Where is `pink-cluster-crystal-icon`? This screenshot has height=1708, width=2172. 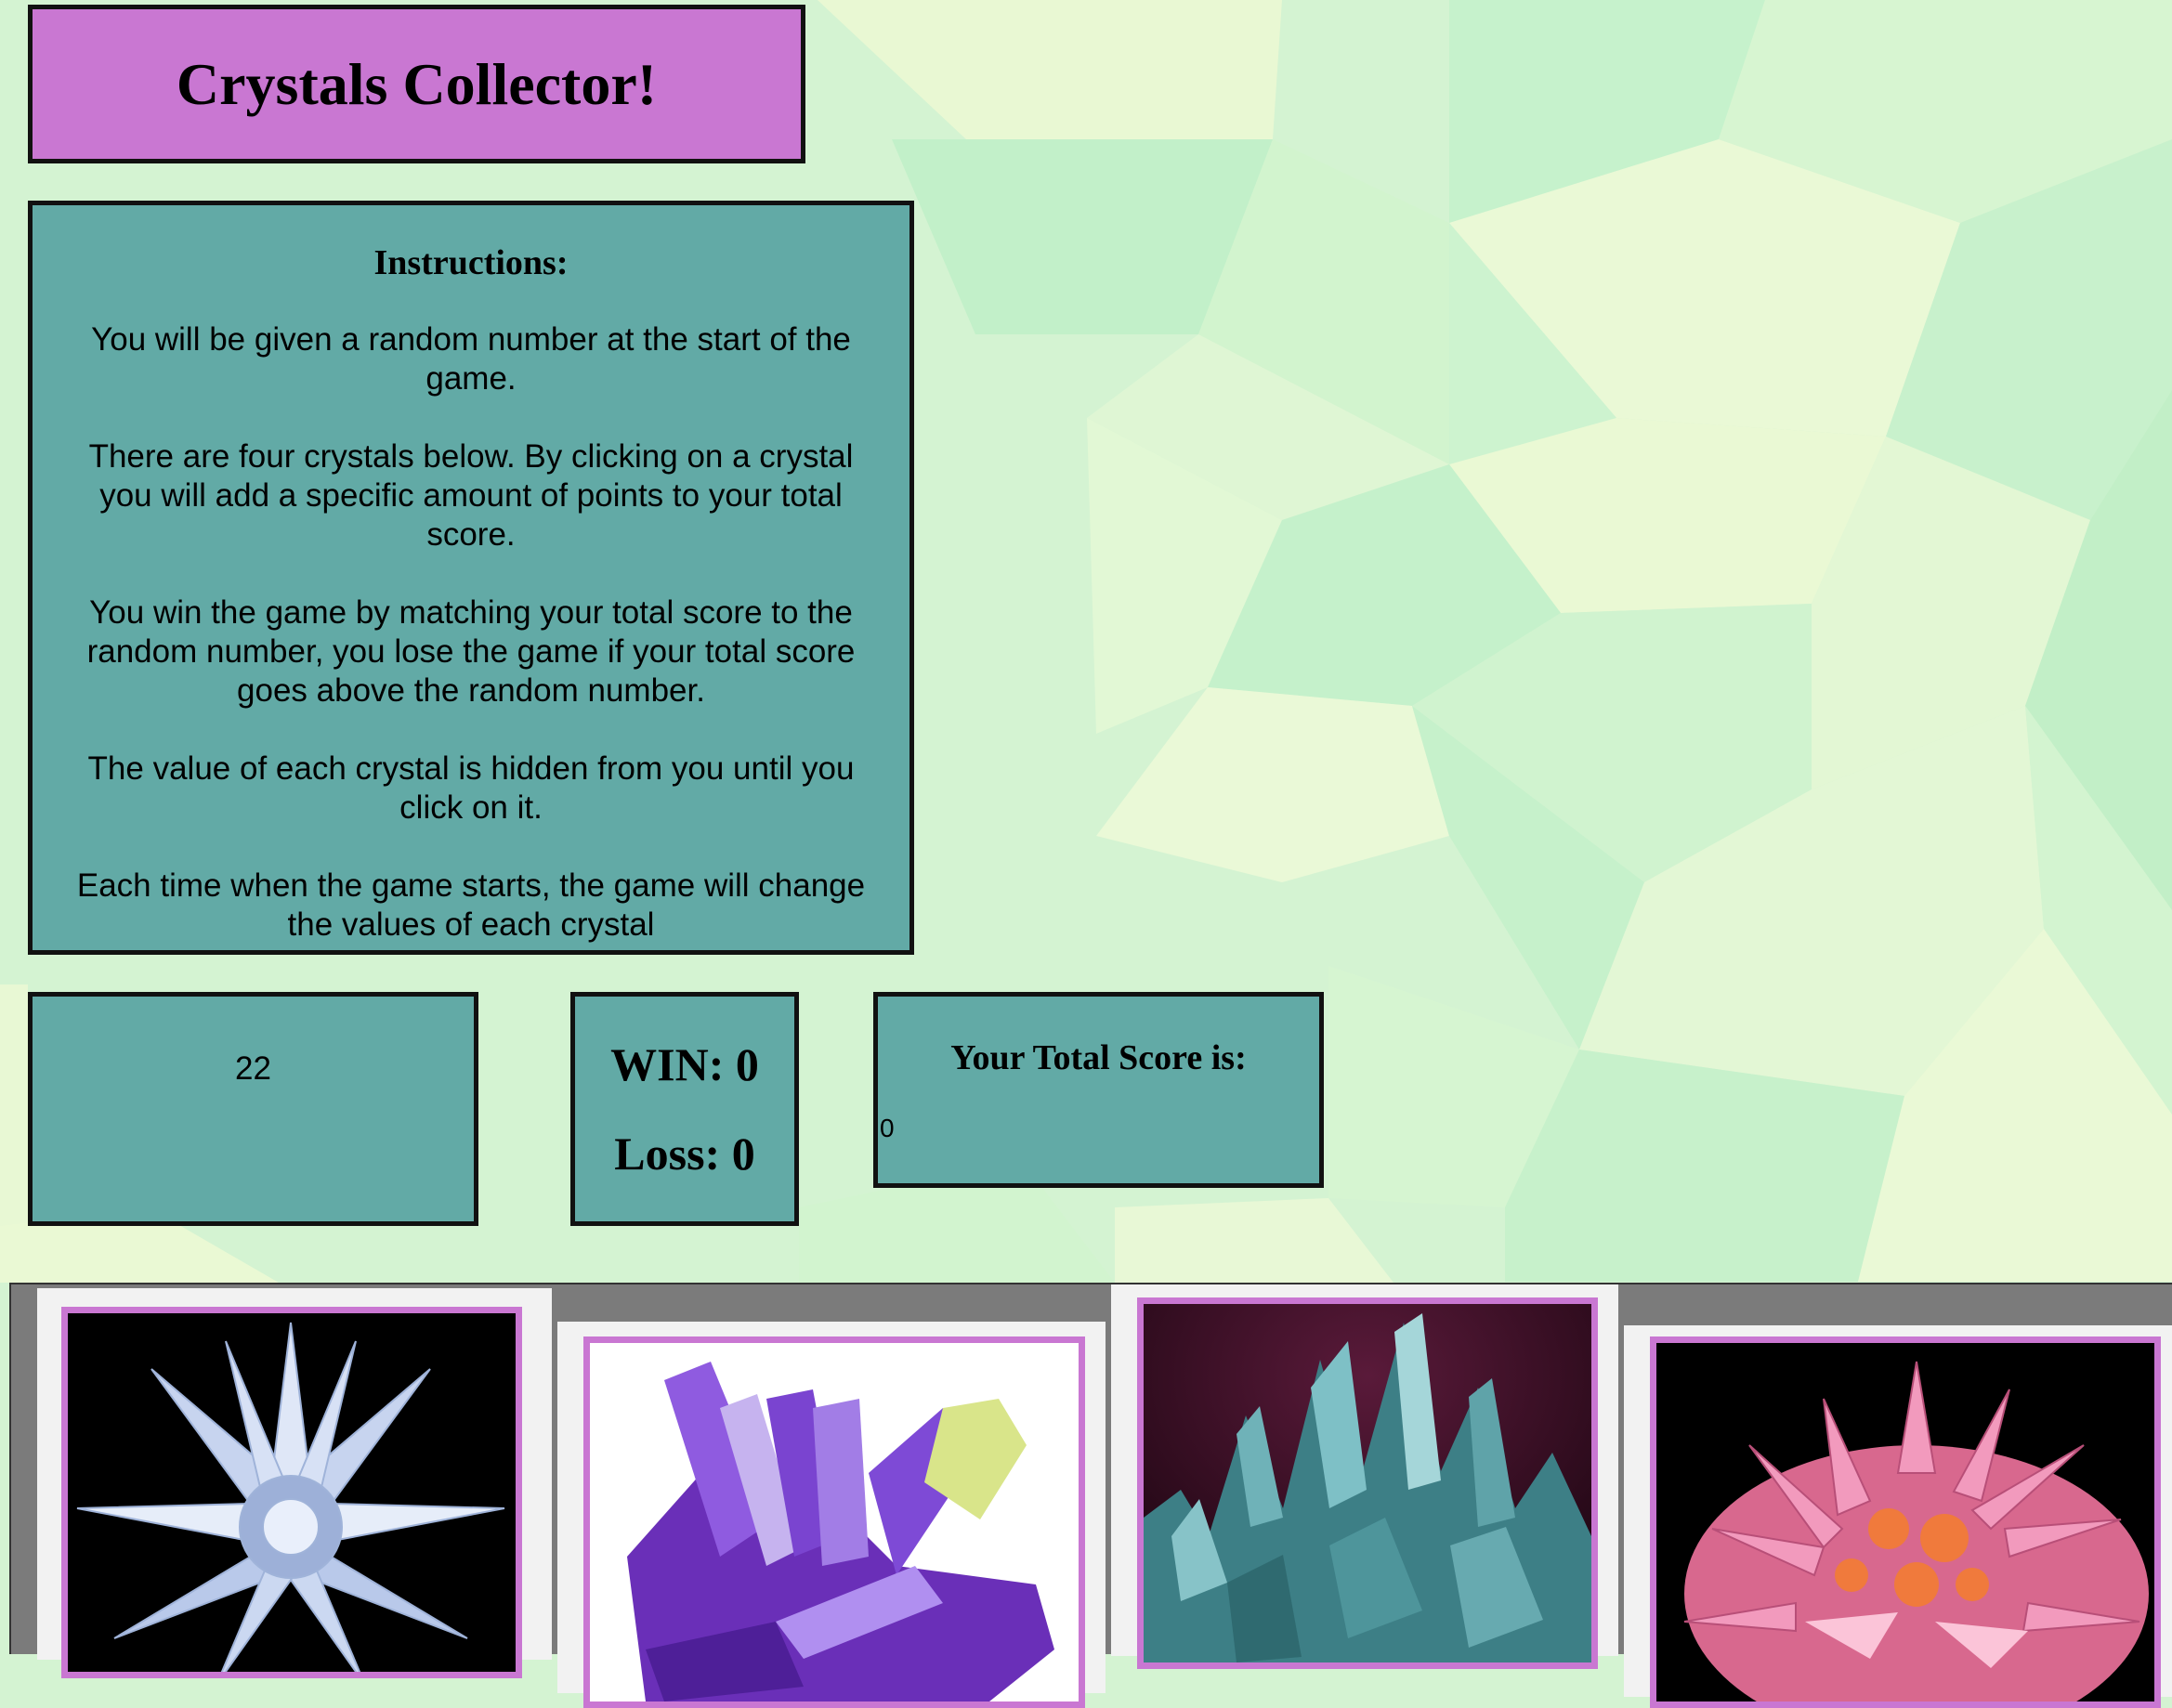
pink-cluster-crystal-icon is located at coordinates (1905, 1522).